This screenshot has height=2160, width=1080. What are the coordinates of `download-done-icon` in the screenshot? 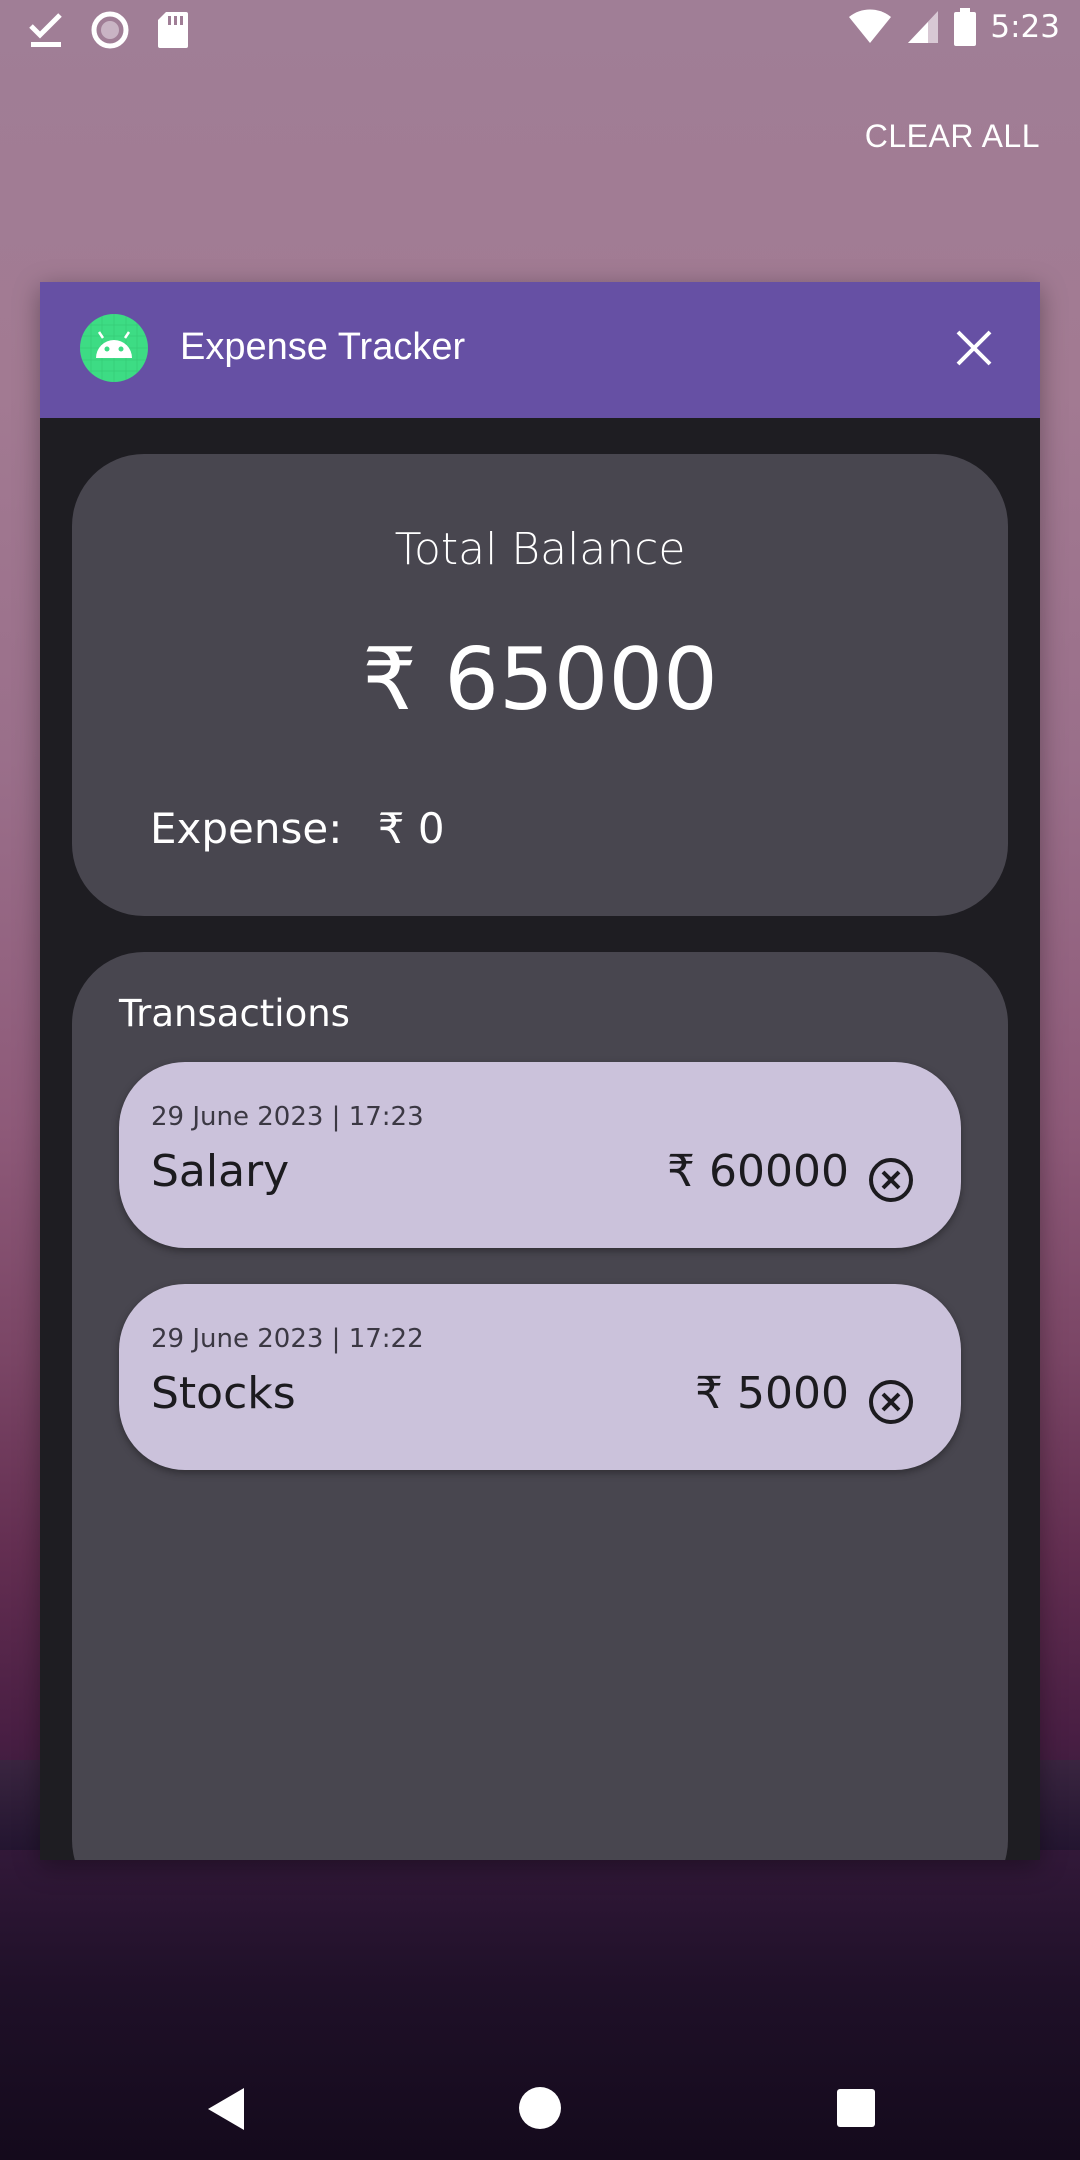 It's located at (46, 30).